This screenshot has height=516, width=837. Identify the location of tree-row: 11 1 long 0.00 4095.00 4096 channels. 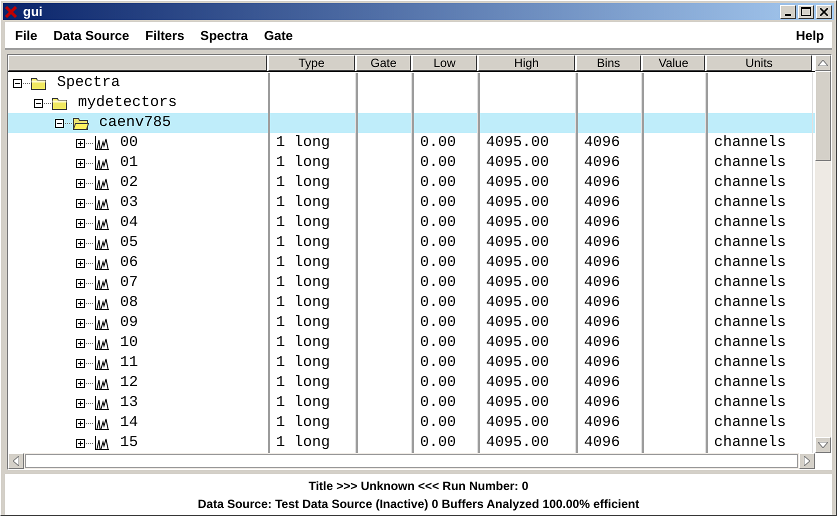
(411, 363).